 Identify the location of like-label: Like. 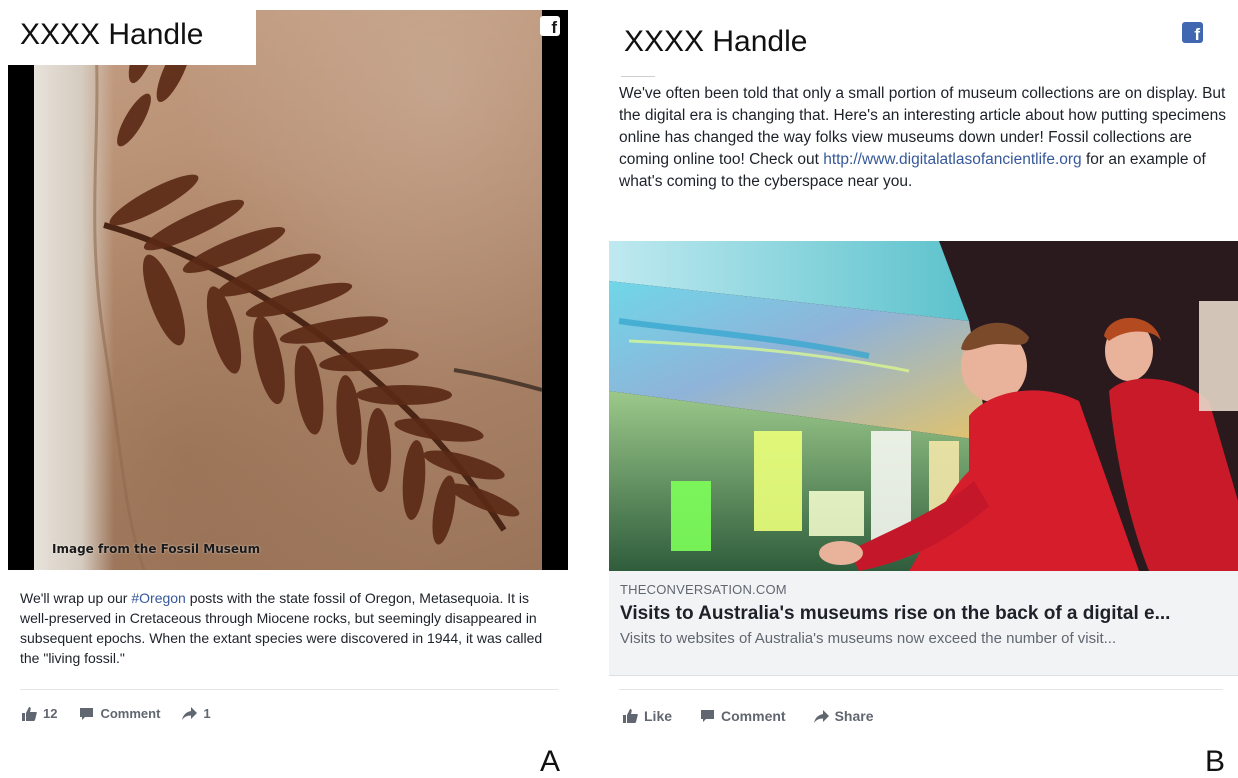
(658, 716).